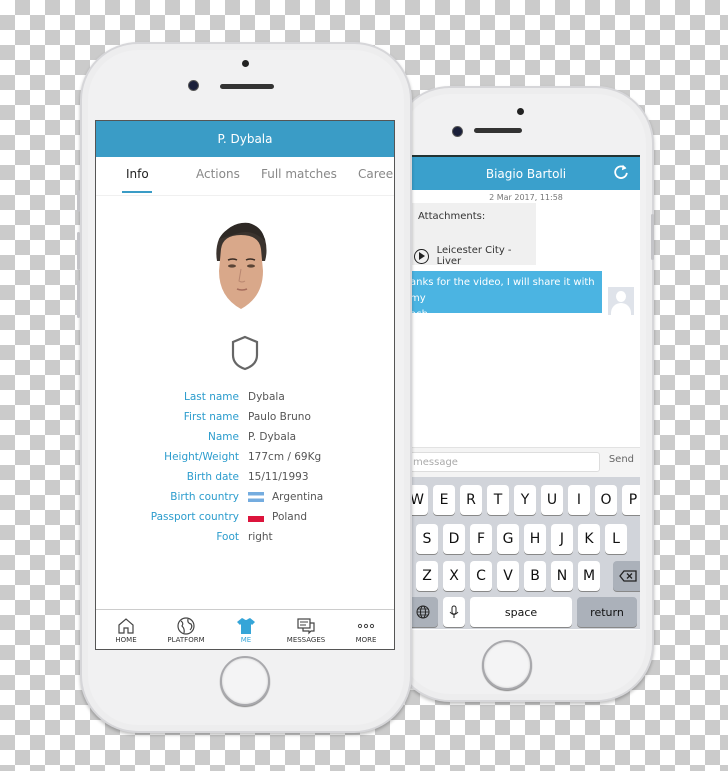 The height and width of the screenshot is (771, 728). What do you see at coordinates (652, 237) in the screenshot?
I see `power-button` at bounding box center [652, 237].